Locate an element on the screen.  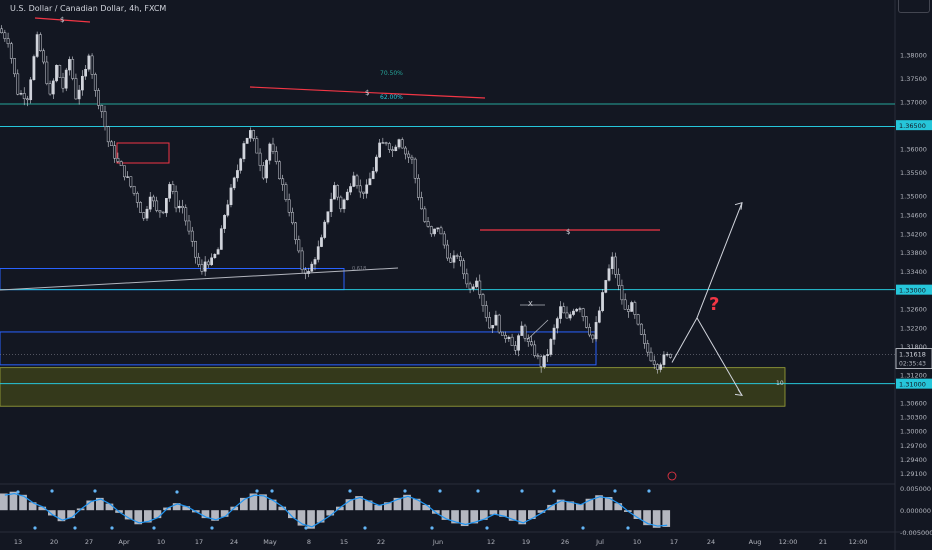
time-tick-label: 12 is located at coordinates (491, 542).